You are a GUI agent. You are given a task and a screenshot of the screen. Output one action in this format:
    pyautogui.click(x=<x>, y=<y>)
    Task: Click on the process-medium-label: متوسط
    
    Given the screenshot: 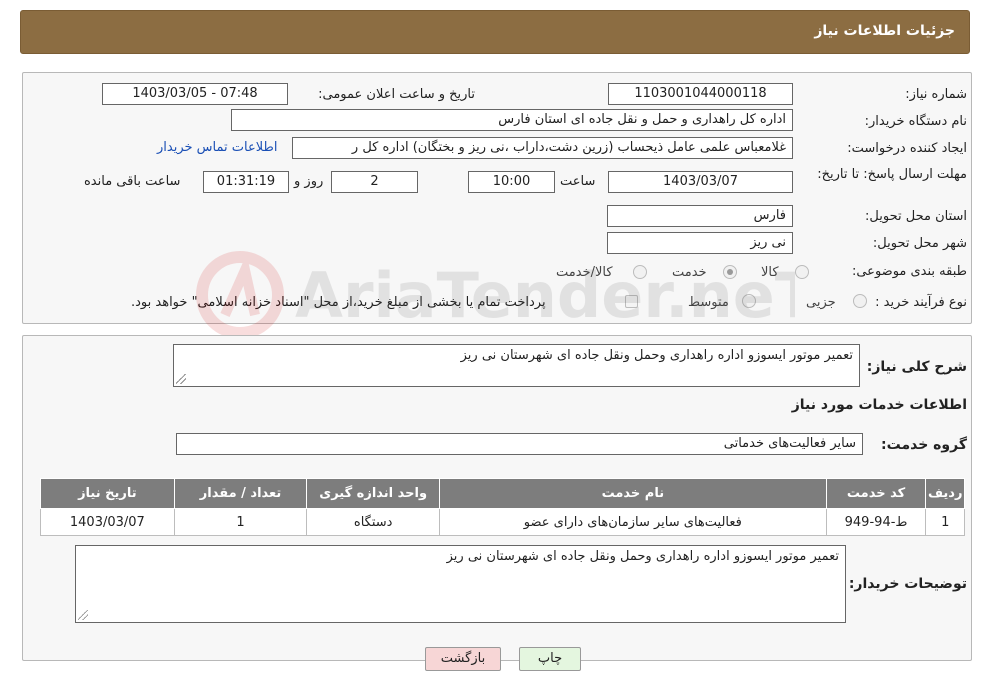 What is the action you would take?
    pyautogui.click(x=708, y=302)
    